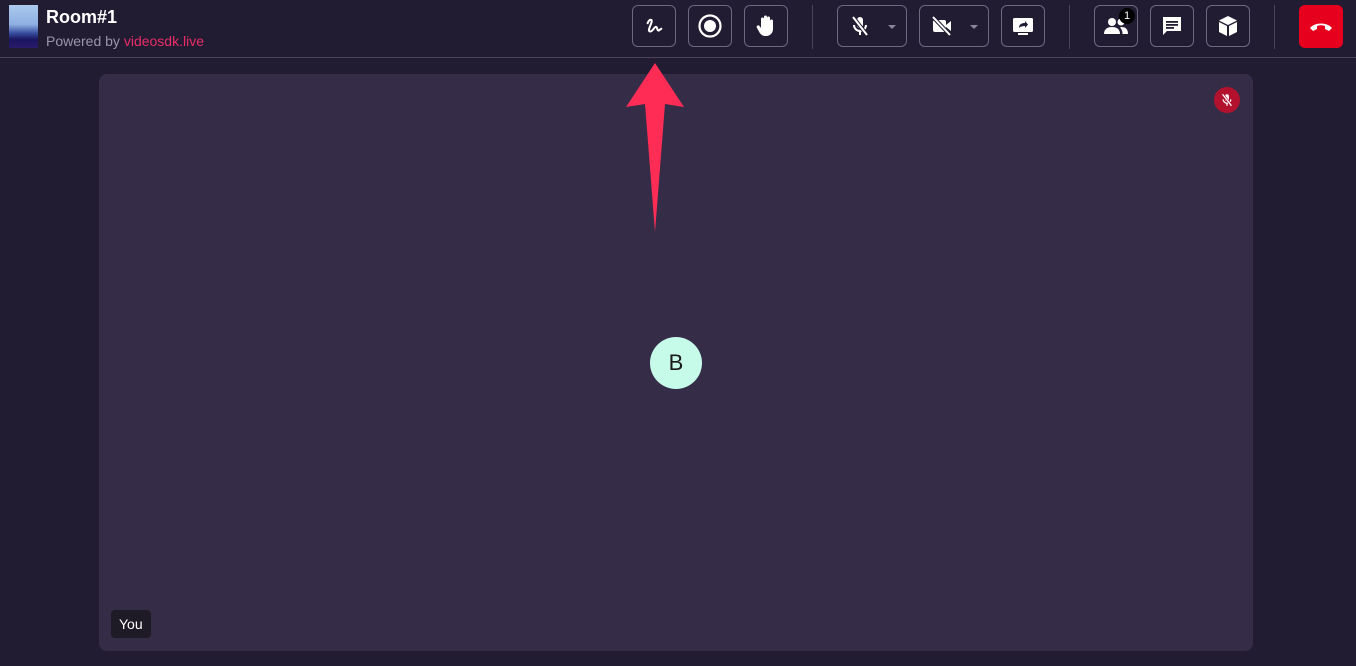 The image size is (1356, 666). I want to click on raise-hand-button, so click(766, 26).